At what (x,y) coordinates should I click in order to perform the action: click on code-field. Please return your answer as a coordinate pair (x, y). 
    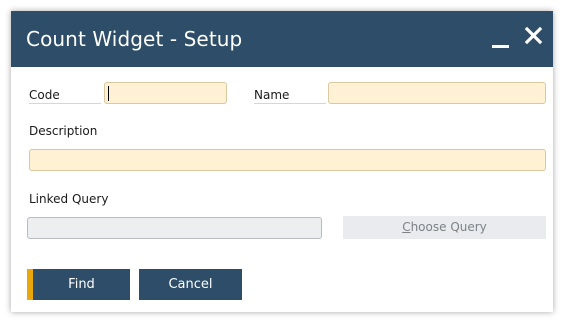
    Looking at the image, I should click on (165, 93).